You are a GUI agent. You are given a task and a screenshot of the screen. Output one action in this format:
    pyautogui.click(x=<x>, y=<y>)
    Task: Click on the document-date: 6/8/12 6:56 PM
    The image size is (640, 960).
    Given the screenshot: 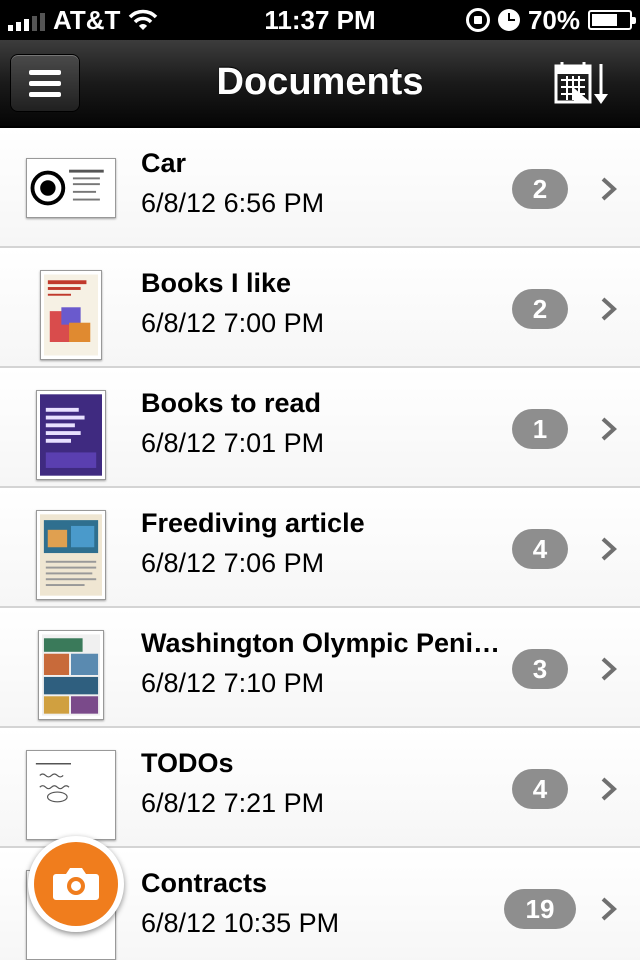 What is the action you would take?
    pyautogui.click(x=233, y=203)
    